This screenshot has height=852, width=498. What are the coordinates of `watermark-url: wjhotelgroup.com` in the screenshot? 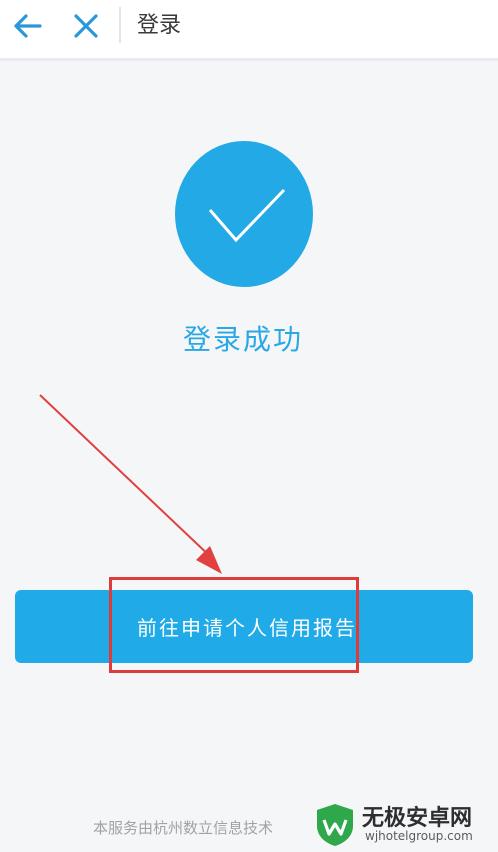 It's located at (419, 836).